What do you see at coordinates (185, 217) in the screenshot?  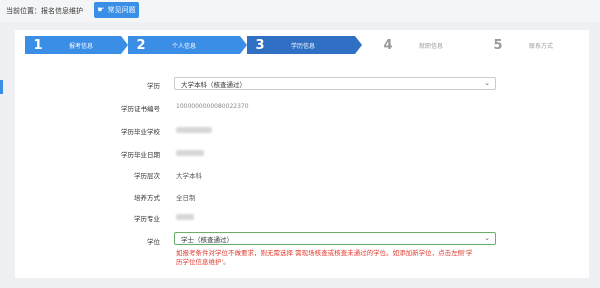 I see `major-value-redacted` at bounding box center [185, 217].